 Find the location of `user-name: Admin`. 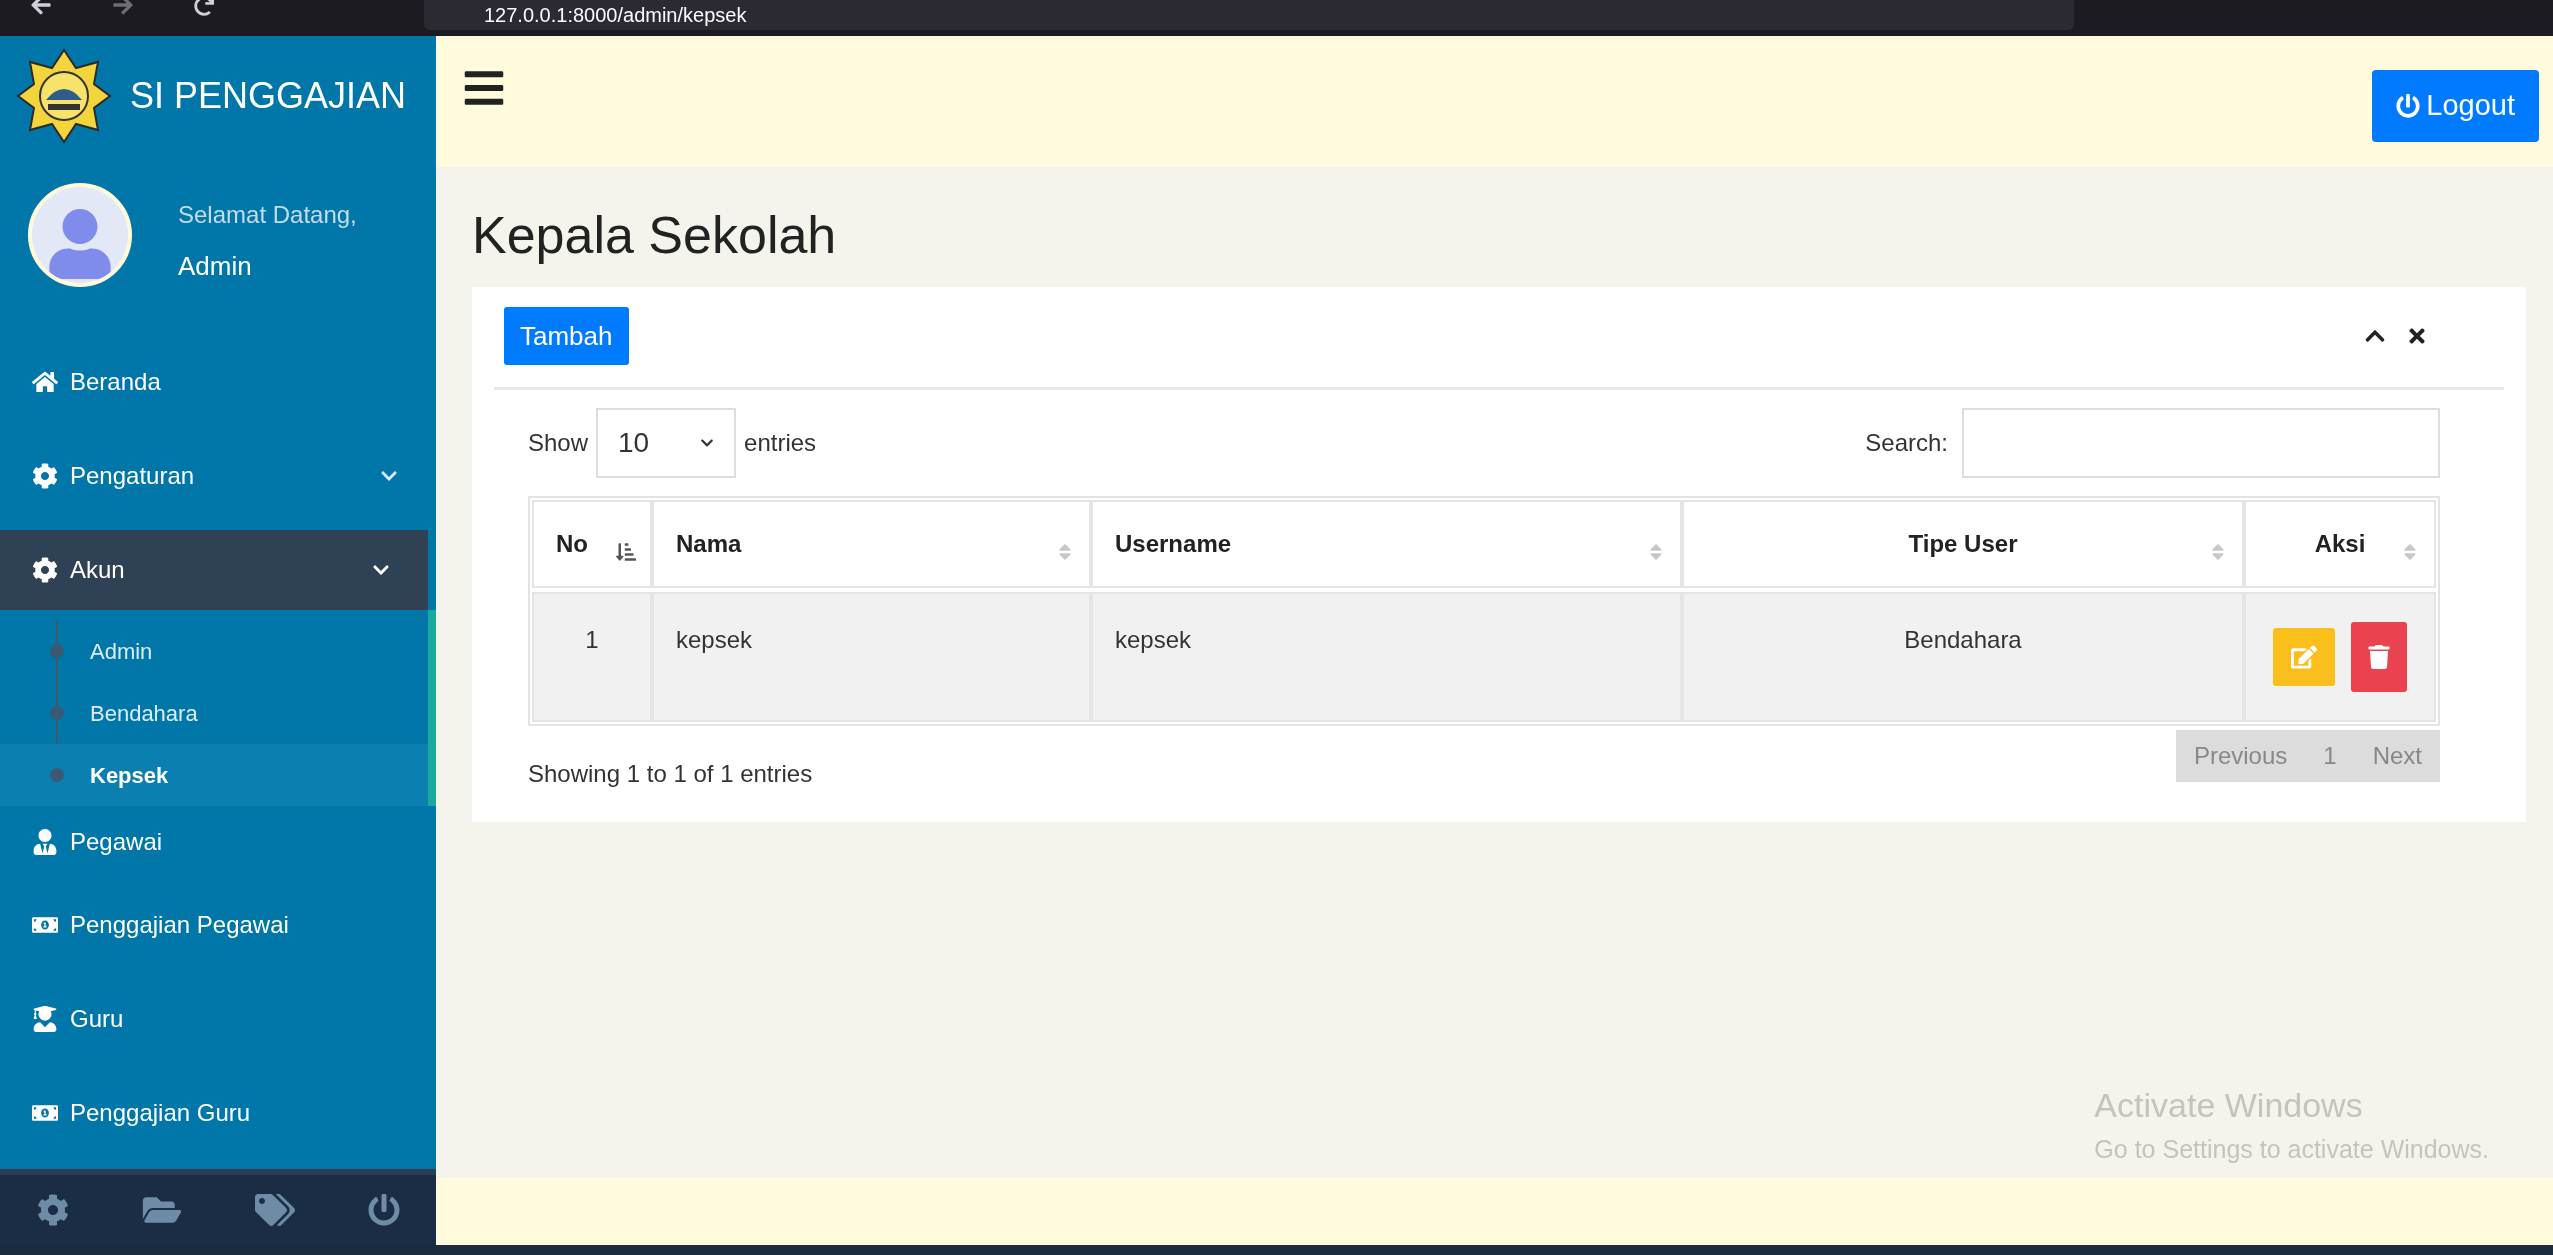

user-name: Admin is located at coordinates (215, 266).